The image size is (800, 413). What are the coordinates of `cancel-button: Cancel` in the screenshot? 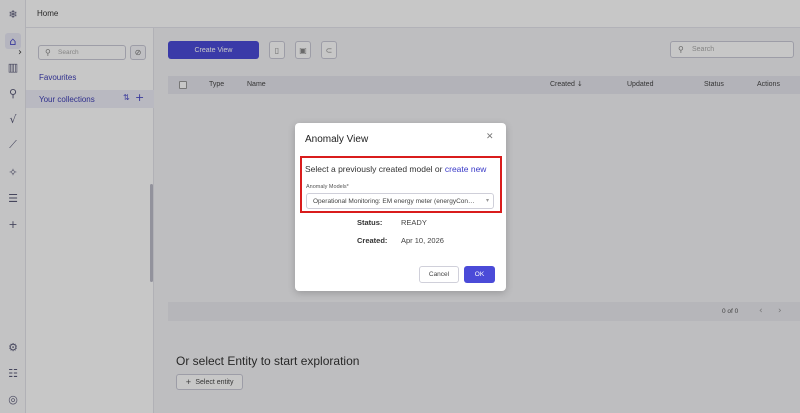 It's located at (439, 274).